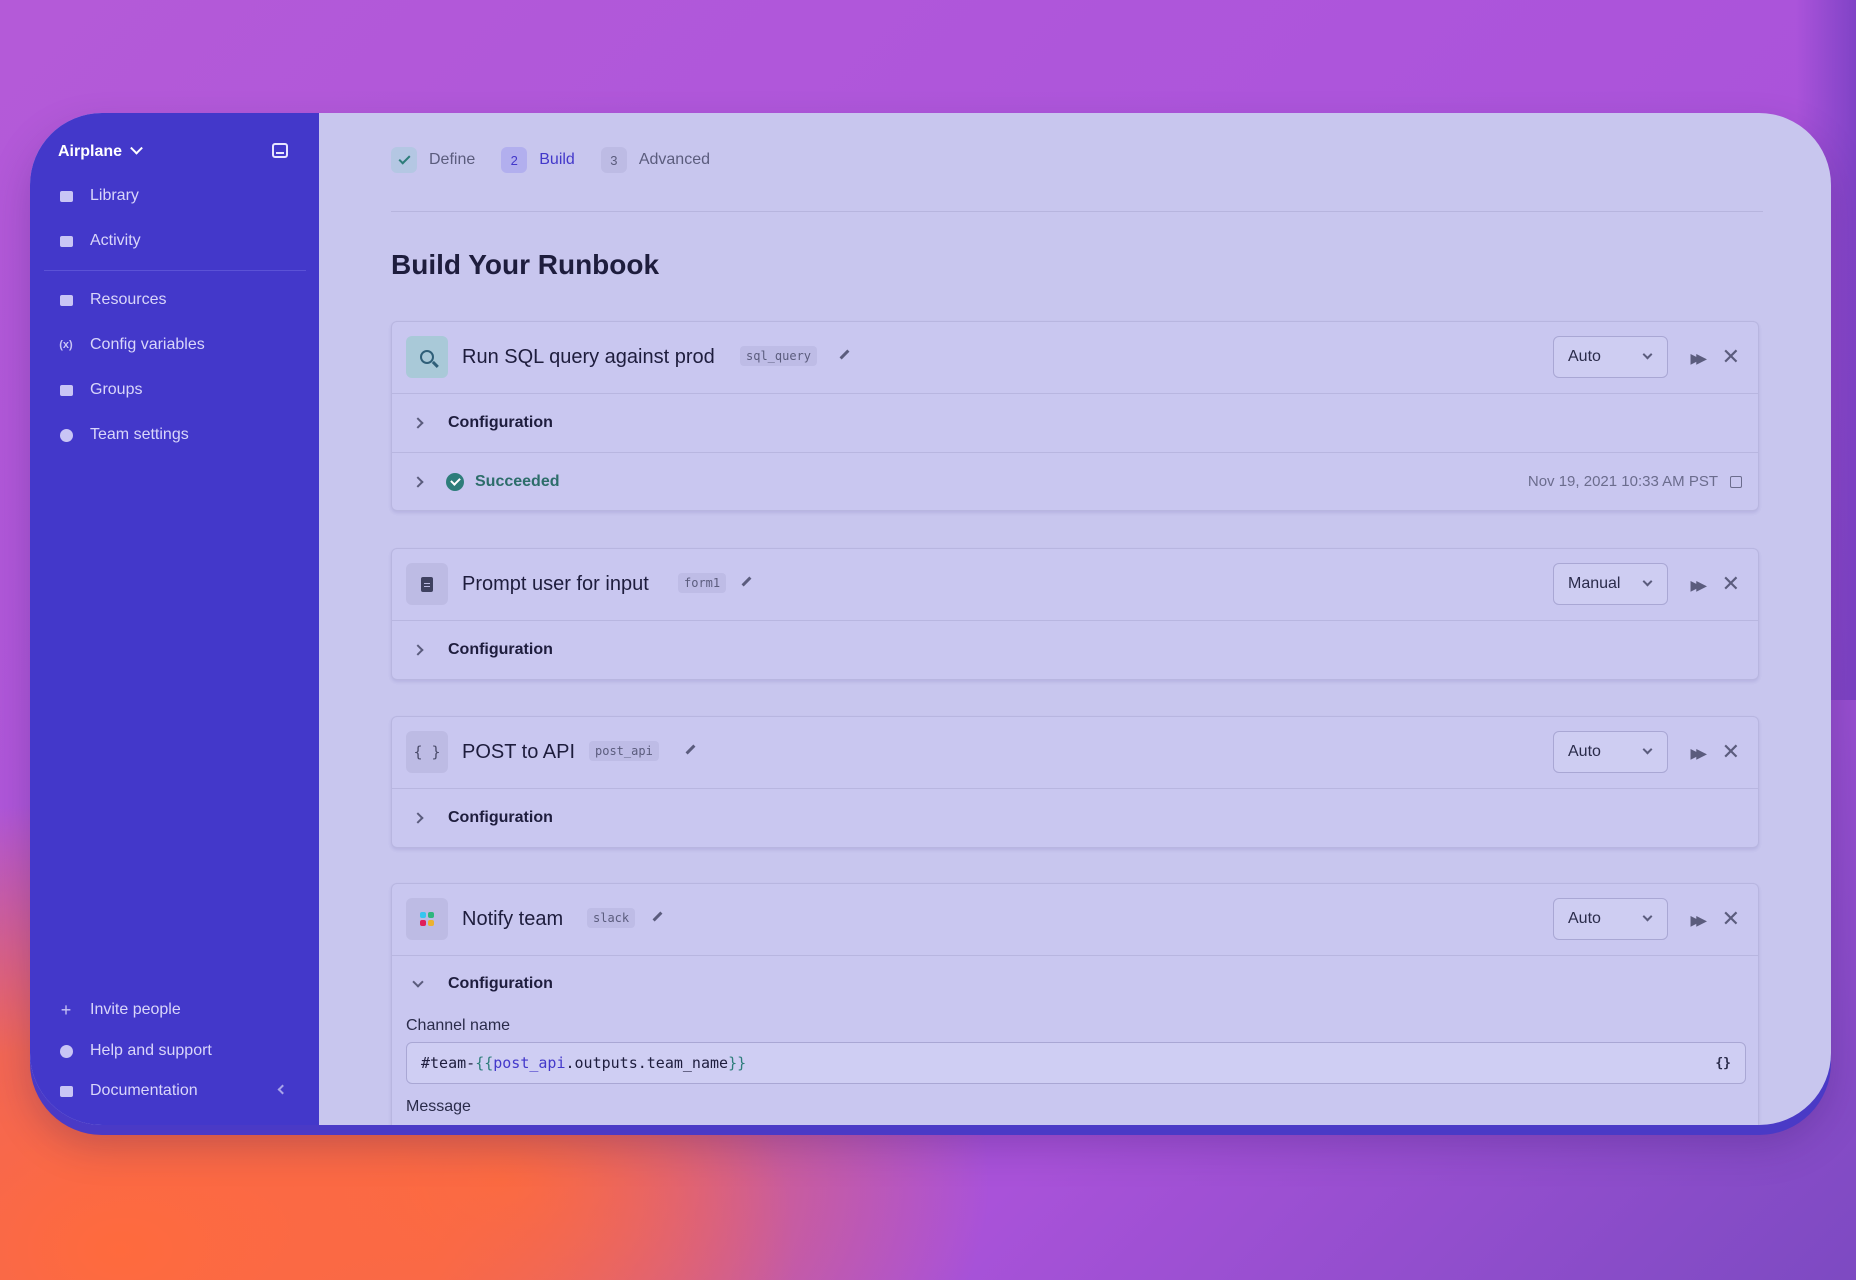 This screenshot has height=1280, width=1856. What do you see at coordinates (144, 1090) in the screenshot?
I see `sidebar-item-label: Documentation` at bounding box center [144, 1090].